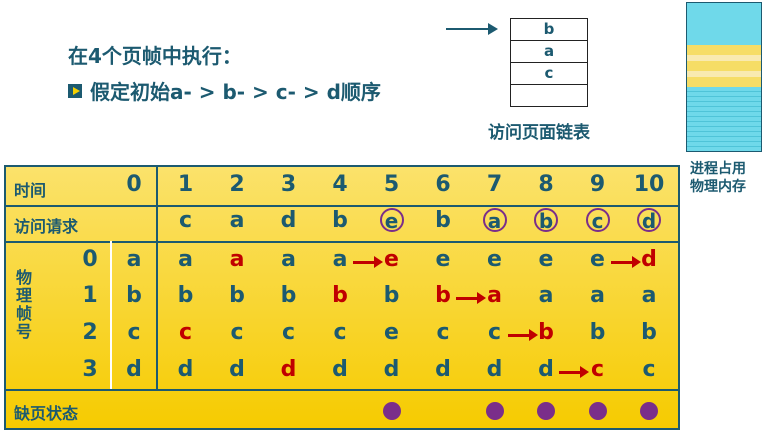  Describe the element at coordinates (468, 29) in the screenshot. I see `list-pointer-arrow` at that location.